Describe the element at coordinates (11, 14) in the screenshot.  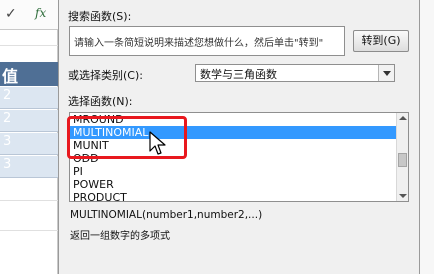
I see `confirm-icon: ✓` at that location.